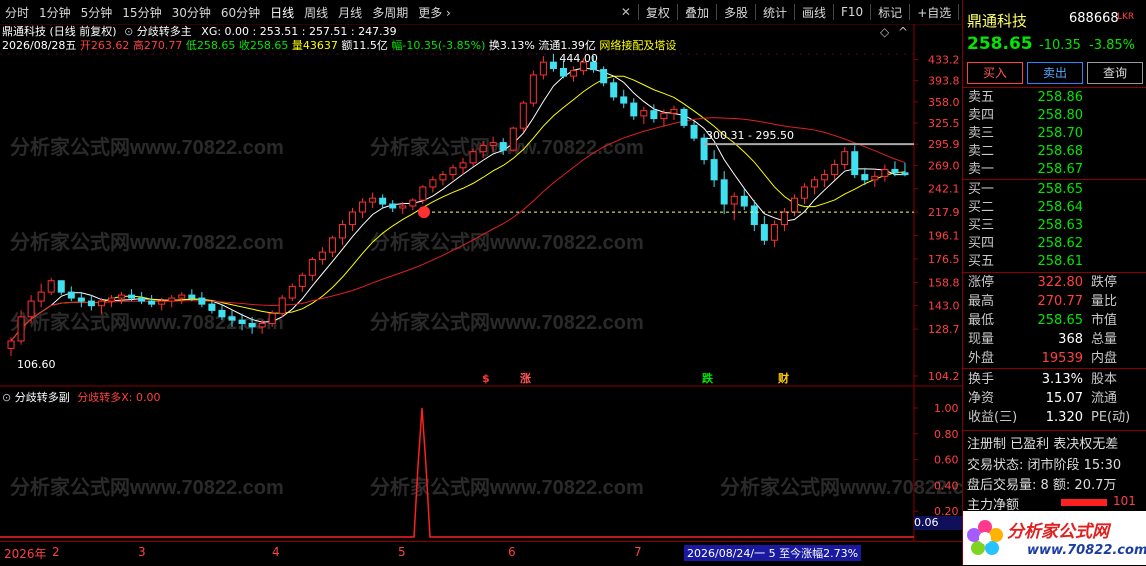 The width and height of the screenshot is (1146, 566). I want to click on sell-button: 卖出, so click(1055, 73).